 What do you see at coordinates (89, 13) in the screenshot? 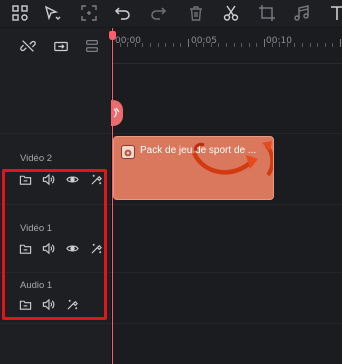
I see `crop-fit-icon` at bounding box center [89, 13].